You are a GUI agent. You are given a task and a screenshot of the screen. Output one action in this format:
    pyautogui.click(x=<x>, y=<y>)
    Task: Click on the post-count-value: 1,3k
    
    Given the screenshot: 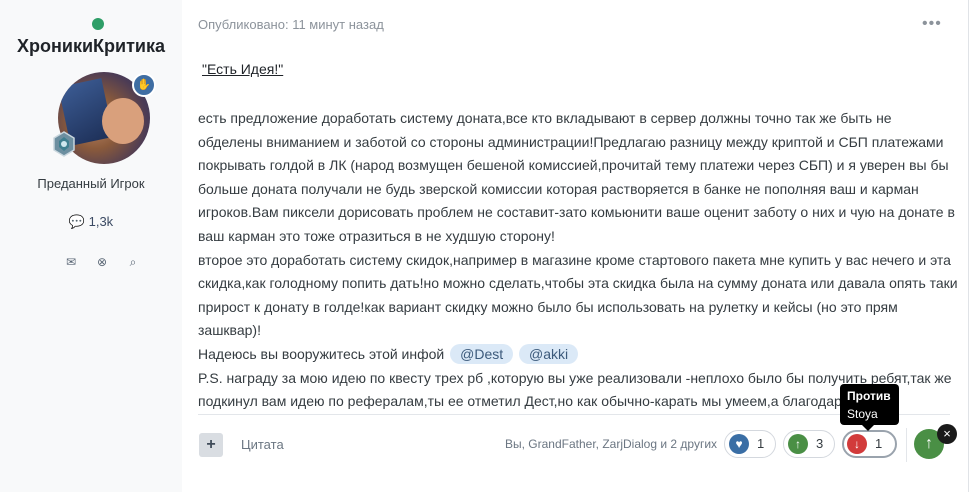 What is the action you would take?
    pyautogui.click(x=101, y=221)
    